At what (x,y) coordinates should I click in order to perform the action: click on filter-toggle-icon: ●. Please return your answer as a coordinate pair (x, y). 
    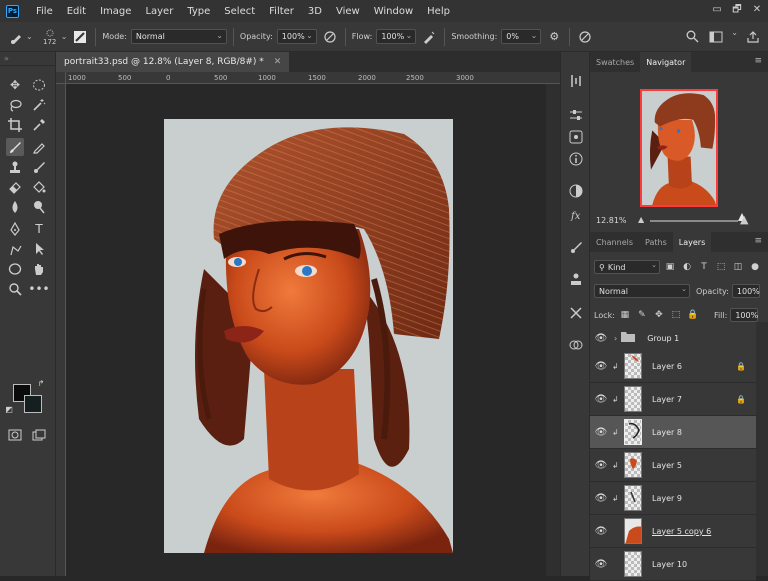
    Looking at the image, I should click on (755, 267).